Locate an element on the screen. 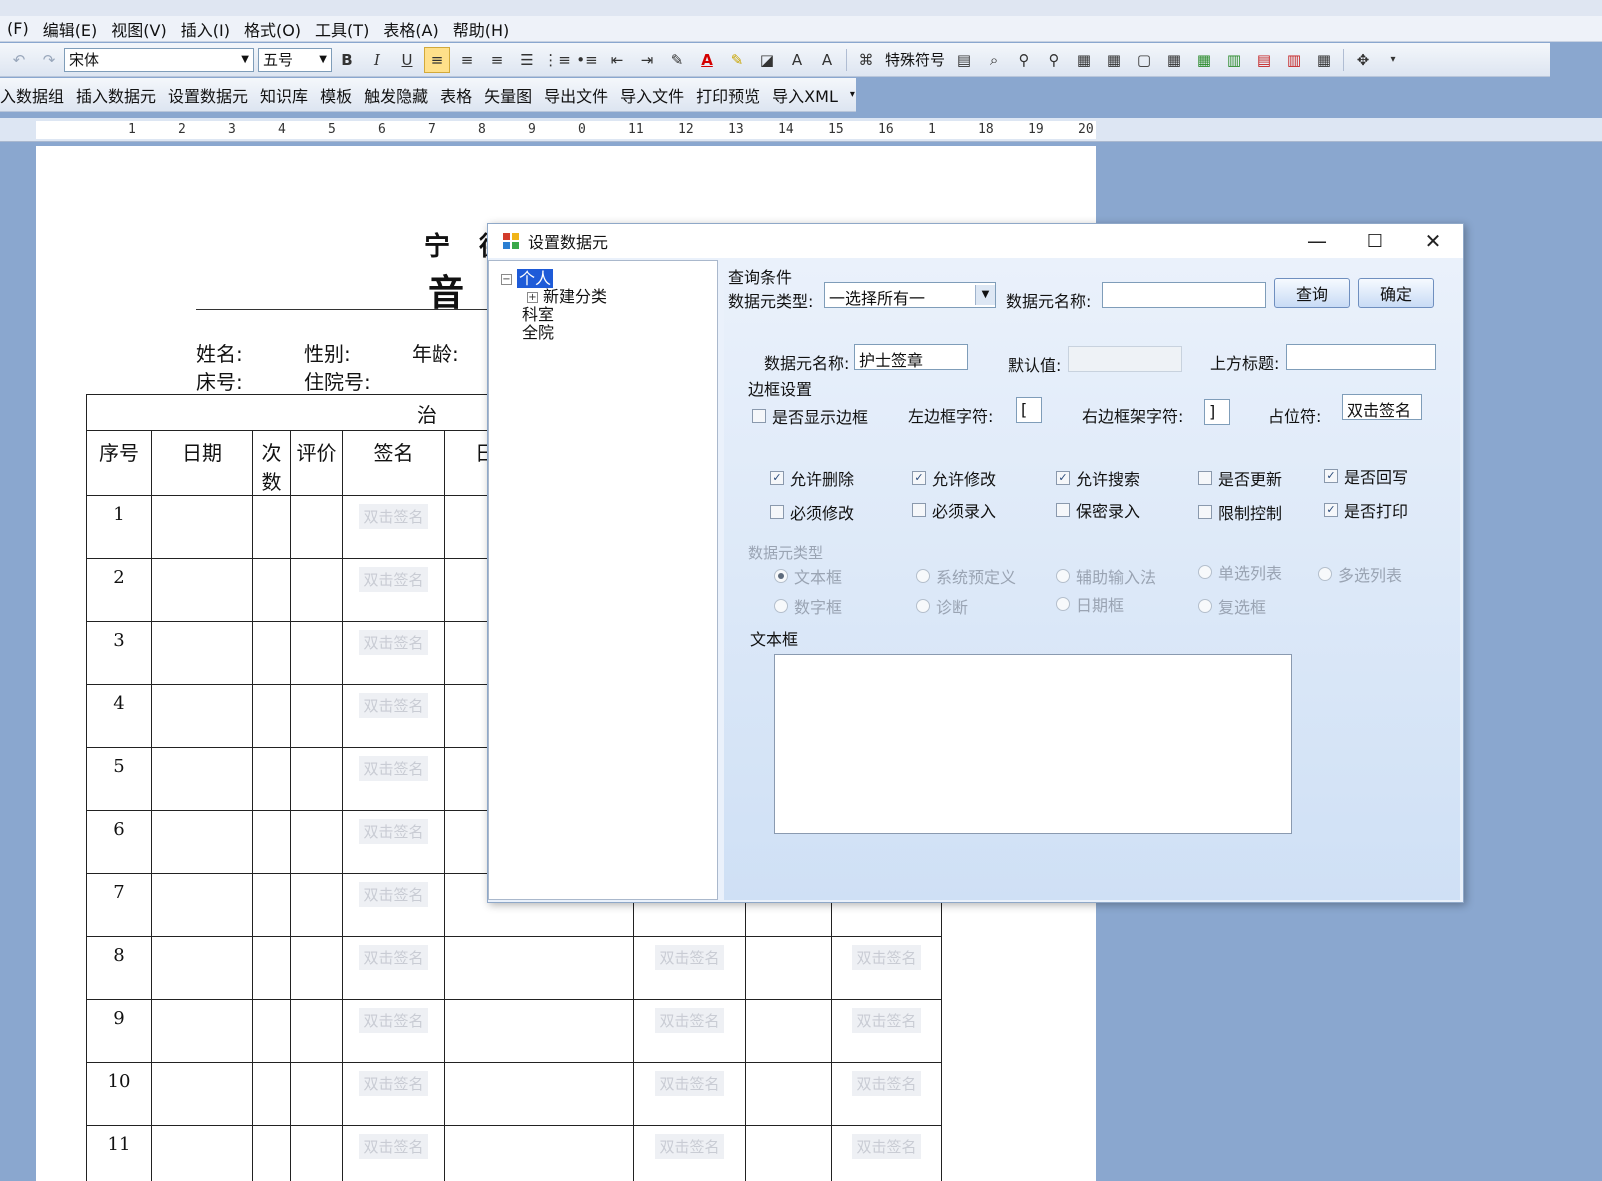  row-number: 11 is located at coordinates (119, 1153).